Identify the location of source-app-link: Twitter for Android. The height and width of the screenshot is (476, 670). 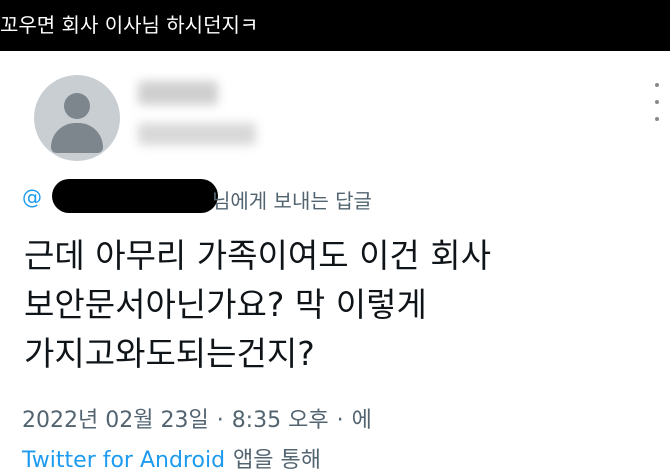
(123, 460).